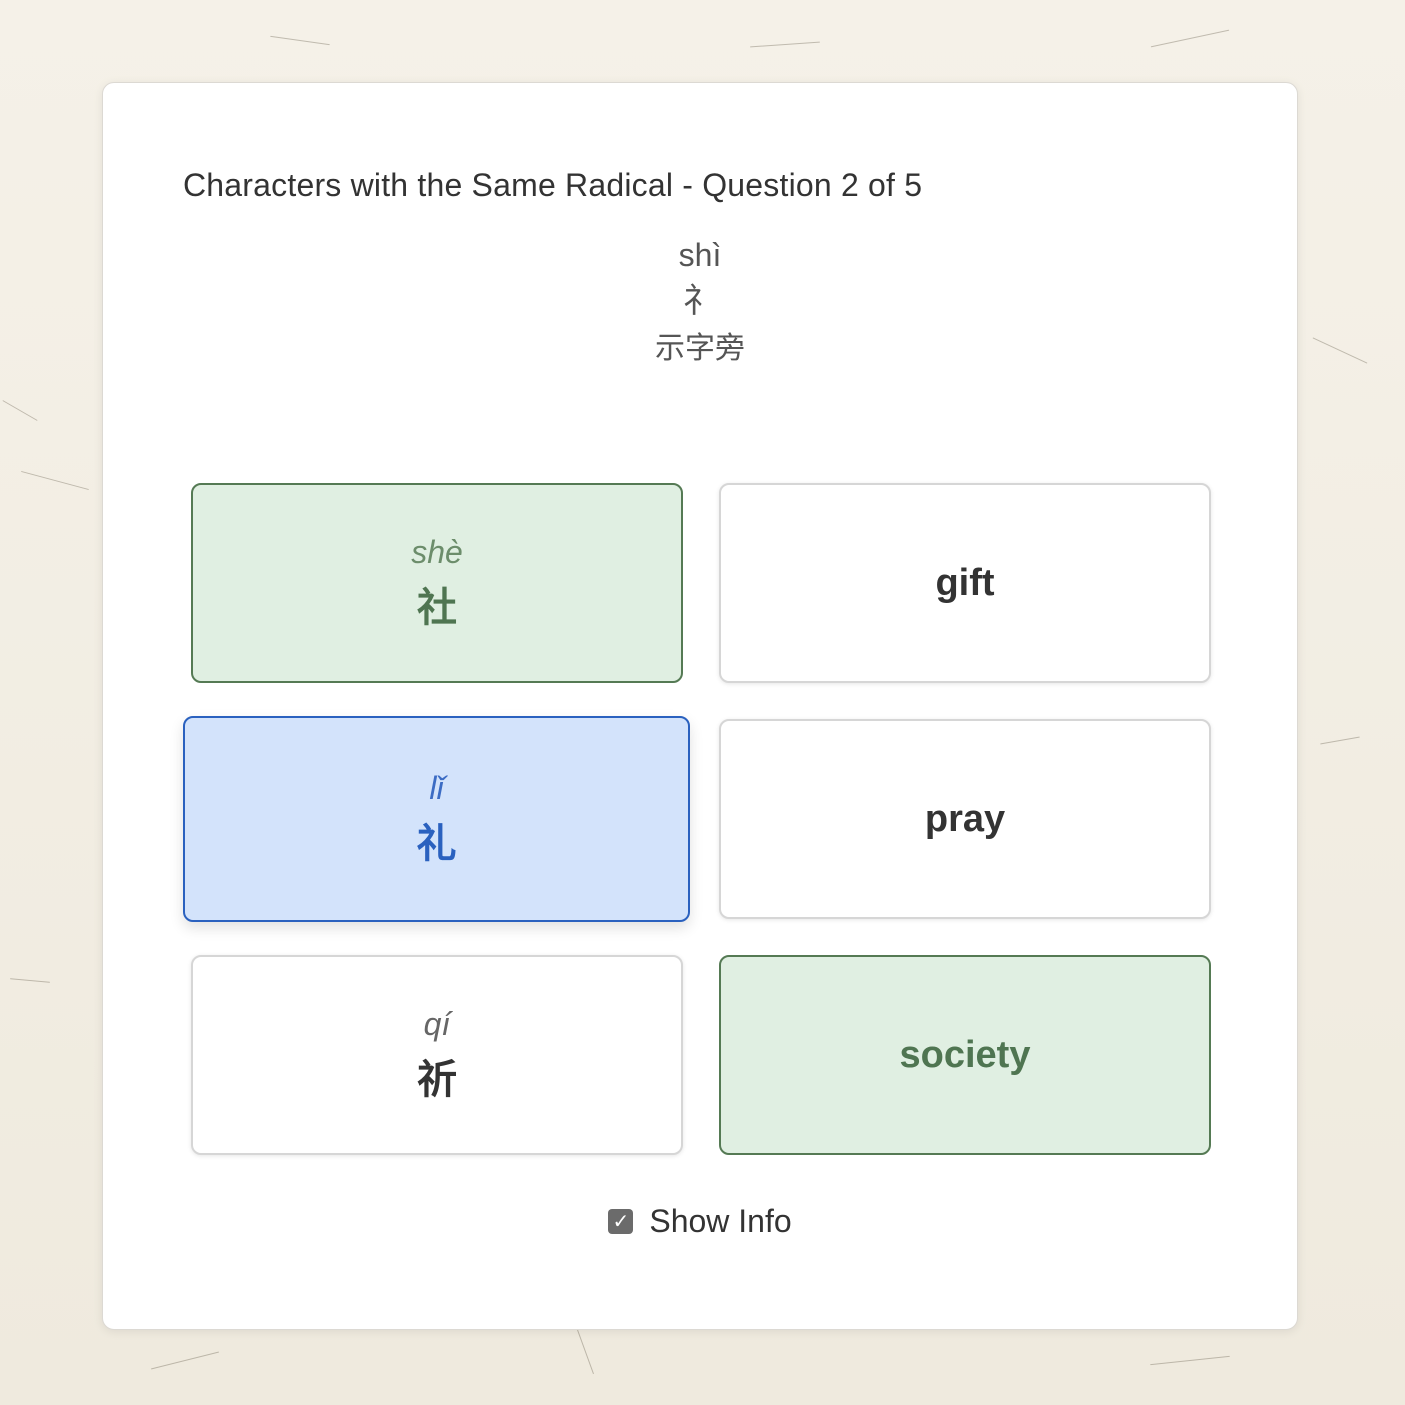 The height and width of the screenshot is (1405, 1405). Describe the element at coordinates (437, 583) in the screenshot. I see `tile-she: shè 社` at that location.